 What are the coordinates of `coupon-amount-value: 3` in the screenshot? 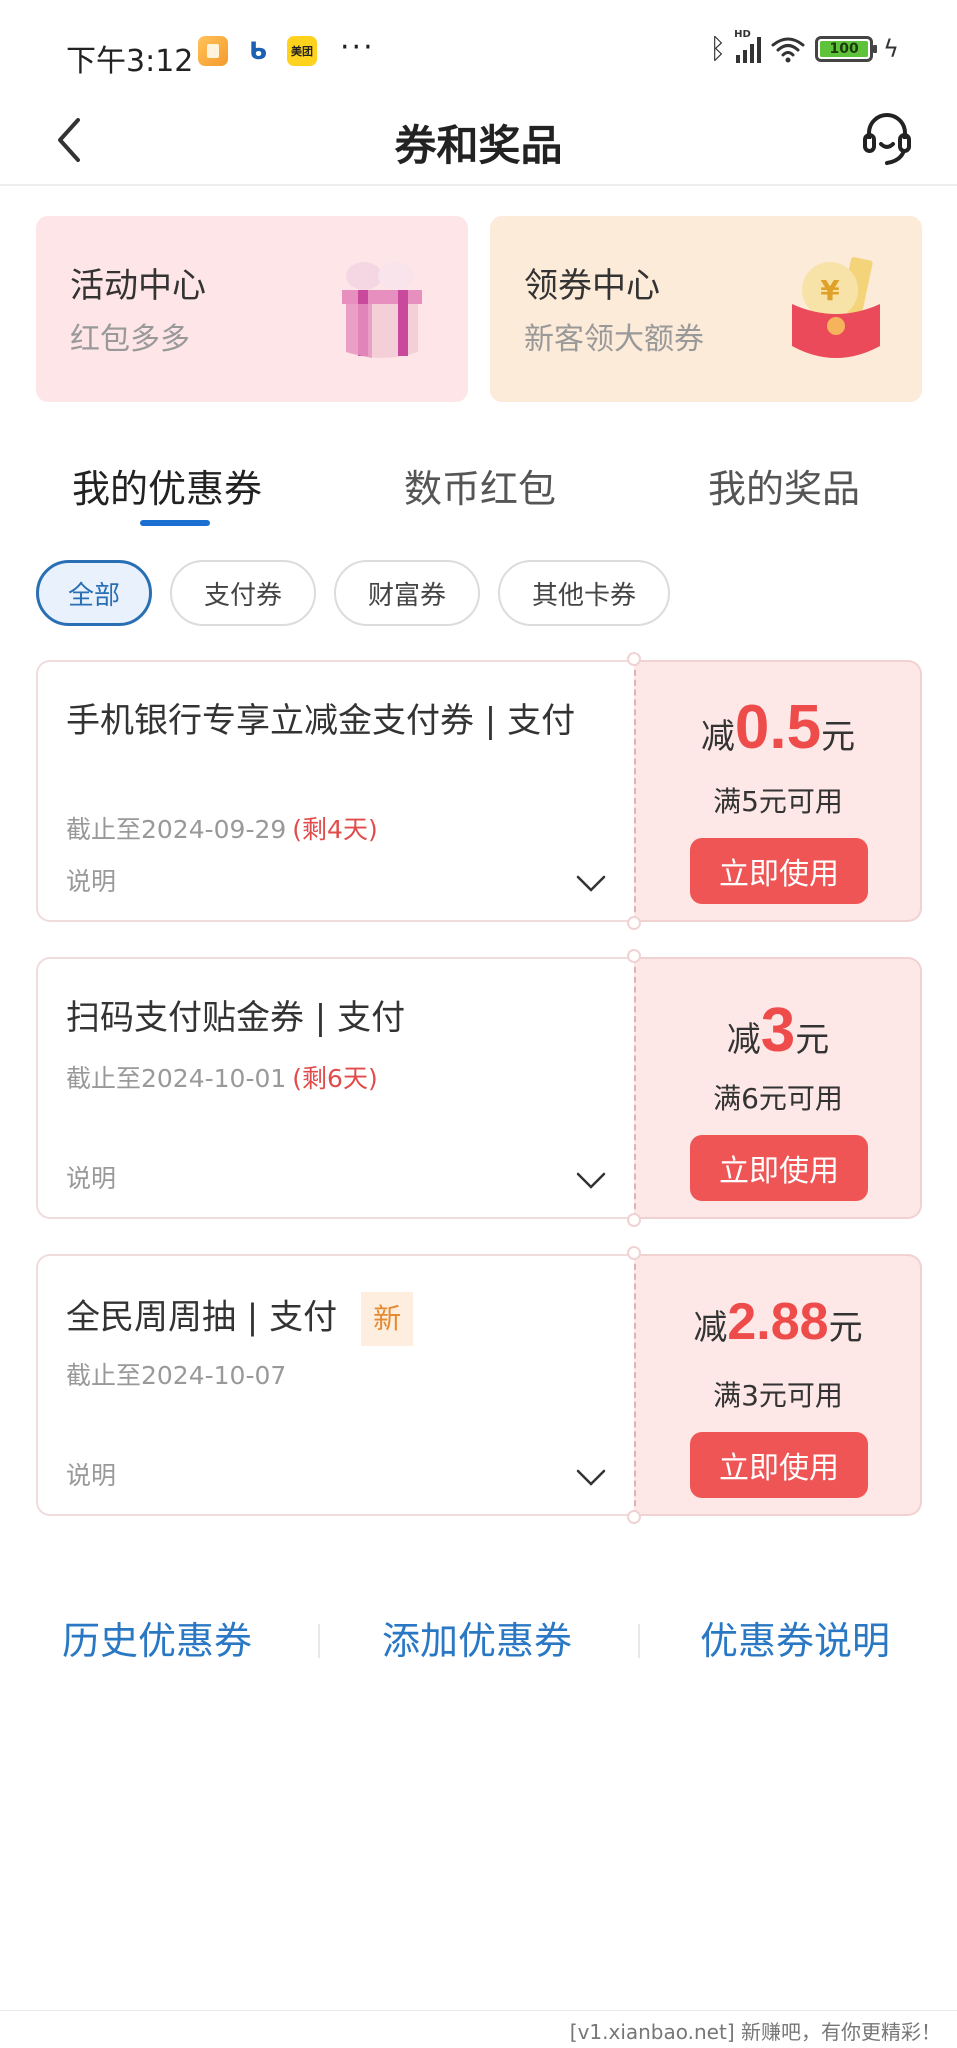 It's located at (778, 1030).